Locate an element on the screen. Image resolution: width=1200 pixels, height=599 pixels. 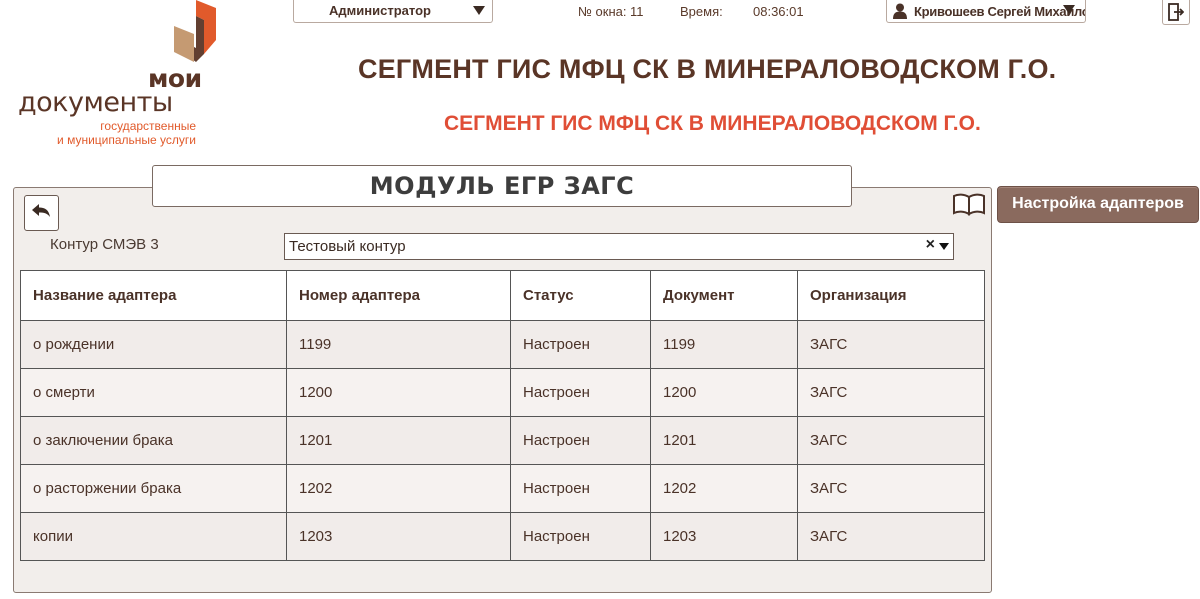
user-select: Кривошеев Сергей Михайлов is located at coordinates (986, 11).